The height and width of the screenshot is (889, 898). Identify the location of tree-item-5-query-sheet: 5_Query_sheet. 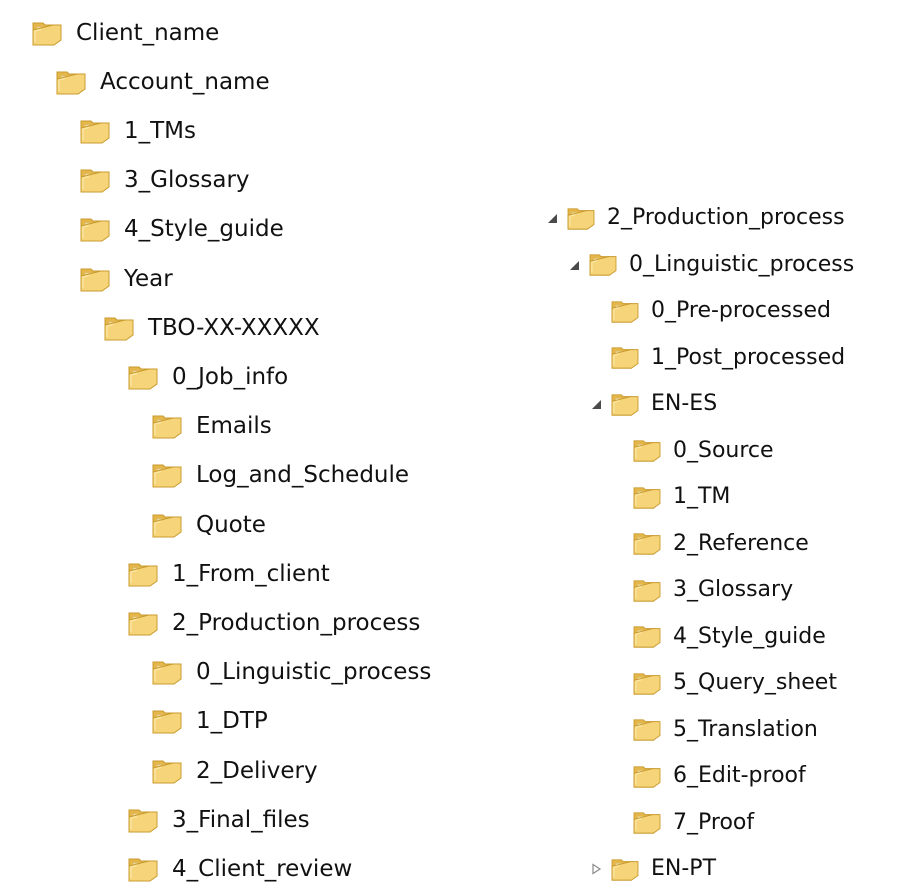
(724, 683).